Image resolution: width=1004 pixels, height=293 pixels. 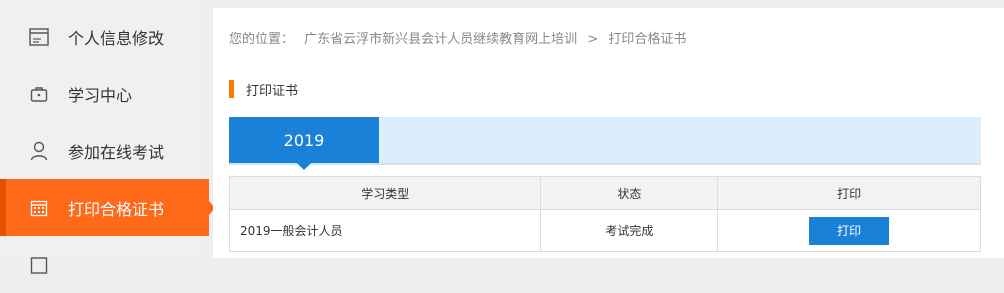 I want to click on print-button: 打印, so click(x=849, y=230).